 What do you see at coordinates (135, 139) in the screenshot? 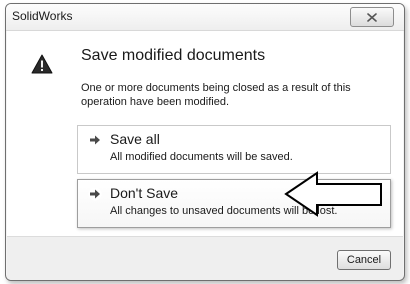
I see `save-all-title: Save all` at bounding box center [135, 139].